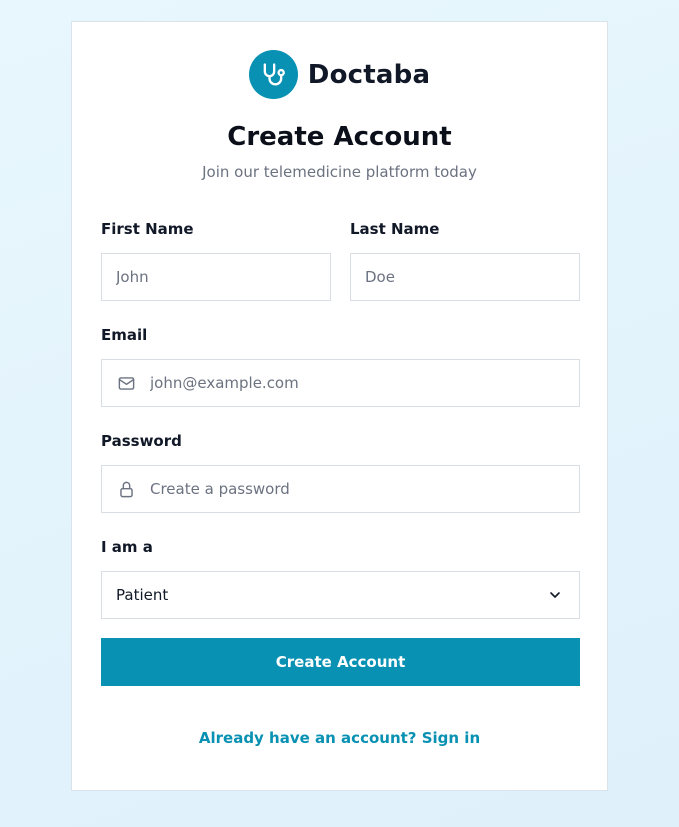 Image resolution: width=679 pixels, height=827 pixels. Describe the element at coordinates (339, 172) in the screenshot. I see `page-subtitle: Join our telemedicine platform today` at that location.